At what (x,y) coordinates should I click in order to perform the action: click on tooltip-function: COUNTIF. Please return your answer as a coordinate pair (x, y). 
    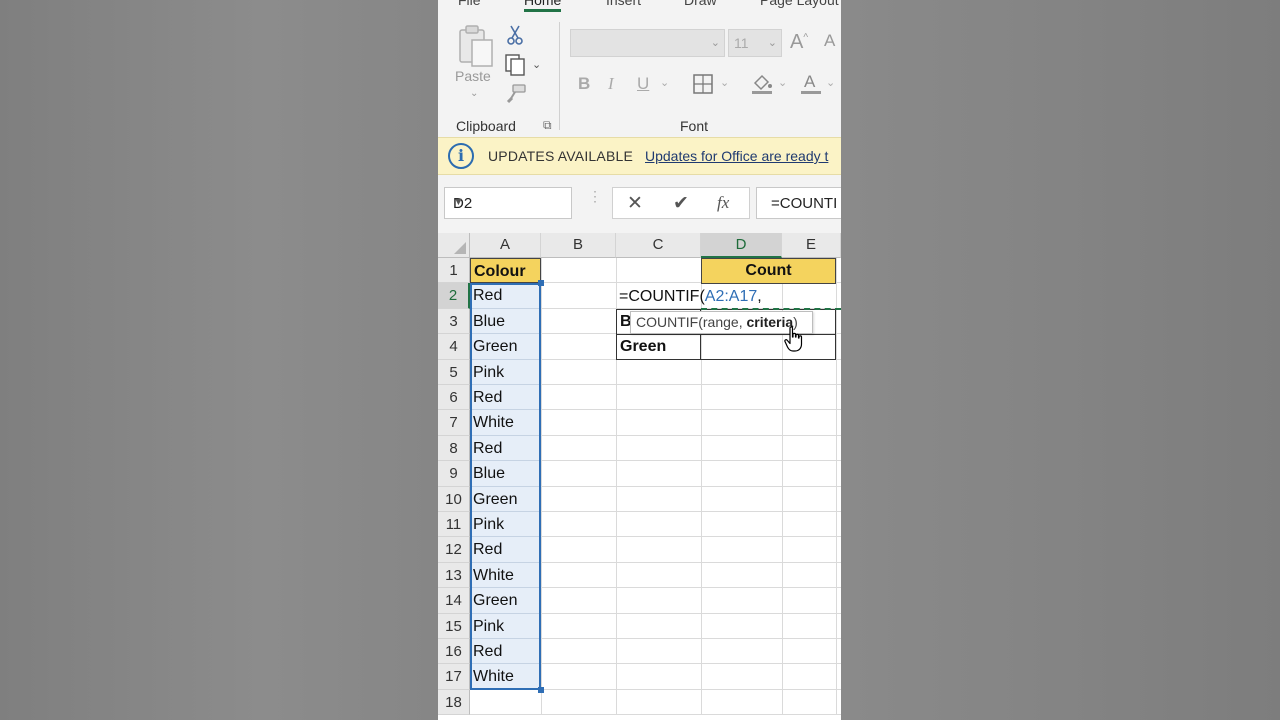
    Looking at the image, I should click on (667, 322).